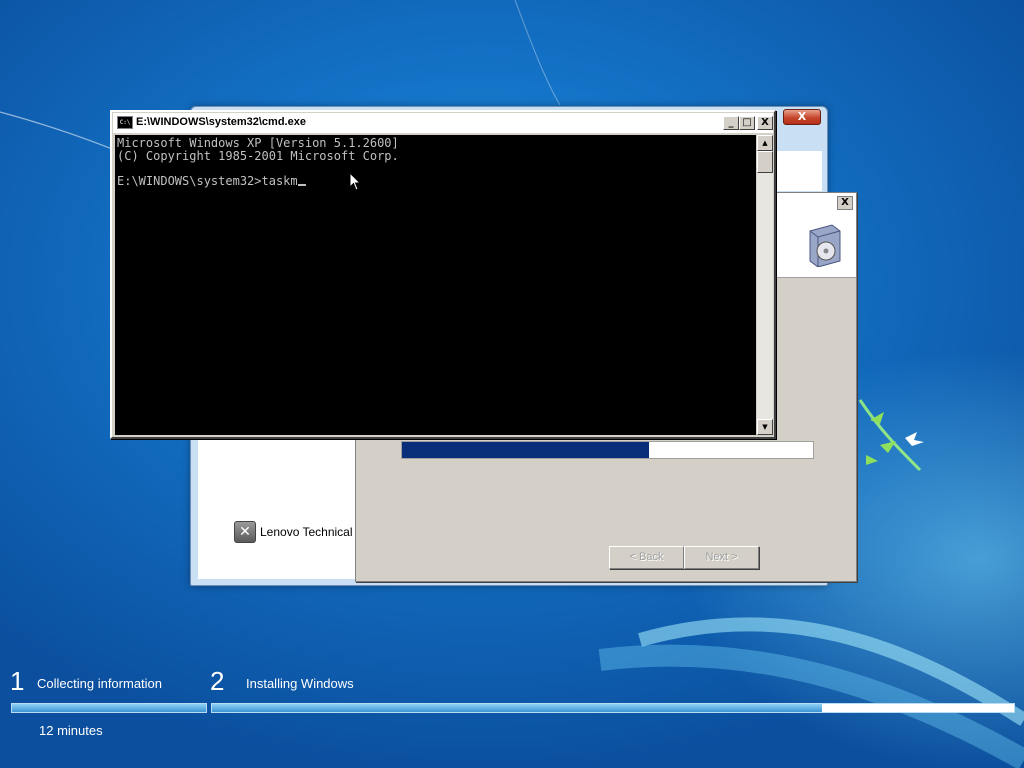  What do you see at coordinates (435, 181) in the screenshot?
I see `console-prompt-line: E:\WINDOWS\system32>taskm` at bounding box center [435, 181].